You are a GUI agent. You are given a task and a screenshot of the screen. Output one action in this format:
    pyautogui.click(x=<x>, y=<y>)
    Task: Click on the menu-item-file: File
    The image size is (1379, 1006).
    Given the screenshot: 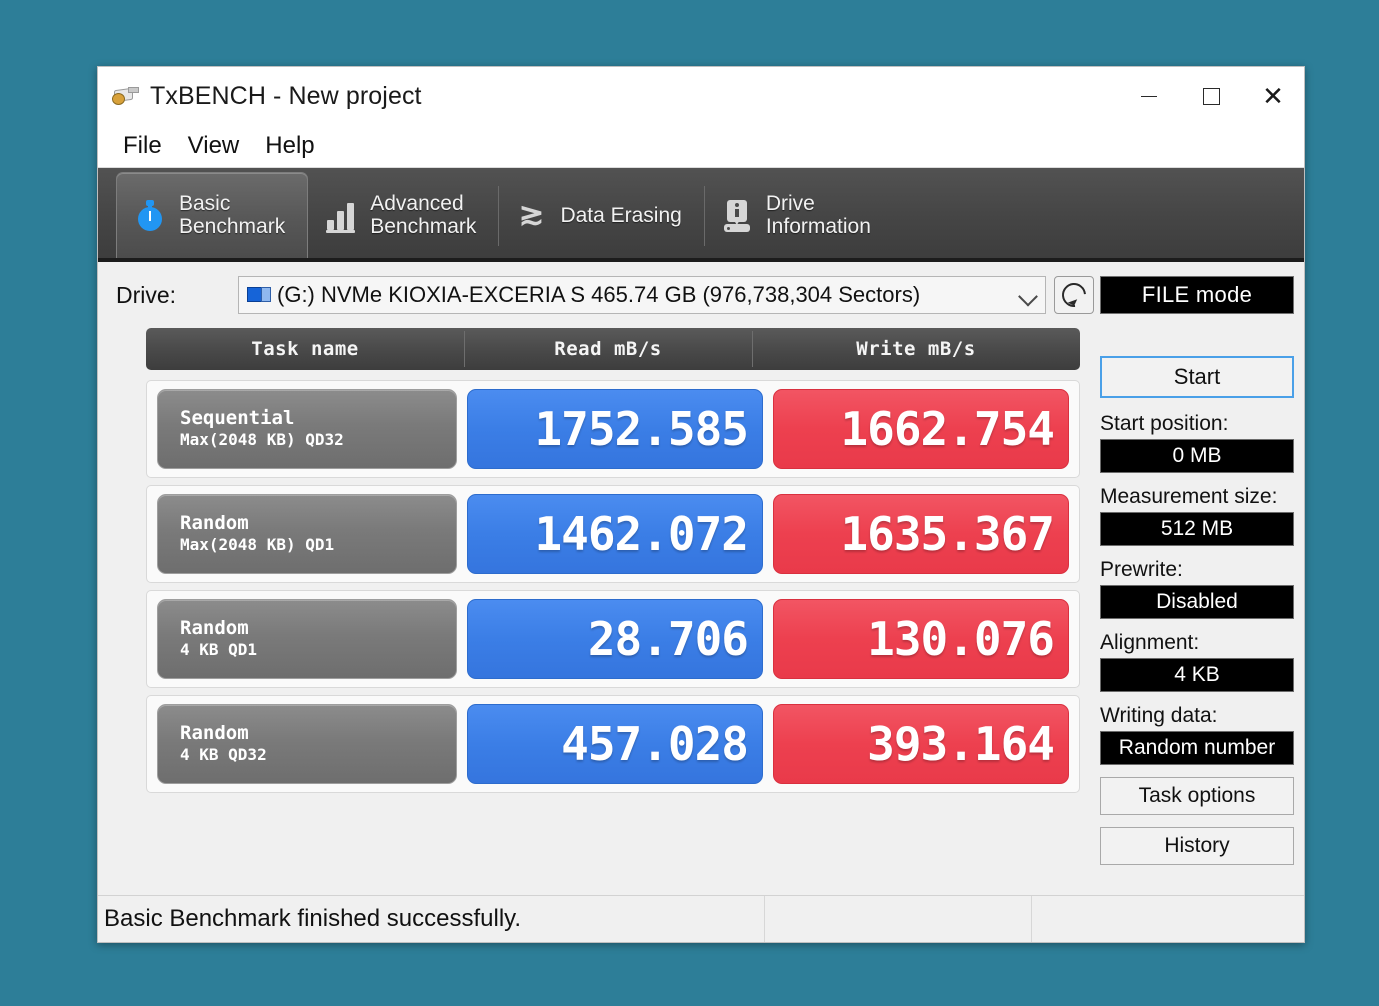 What is the action you would take?
    pyautogui.click(x=142, y=146)
    